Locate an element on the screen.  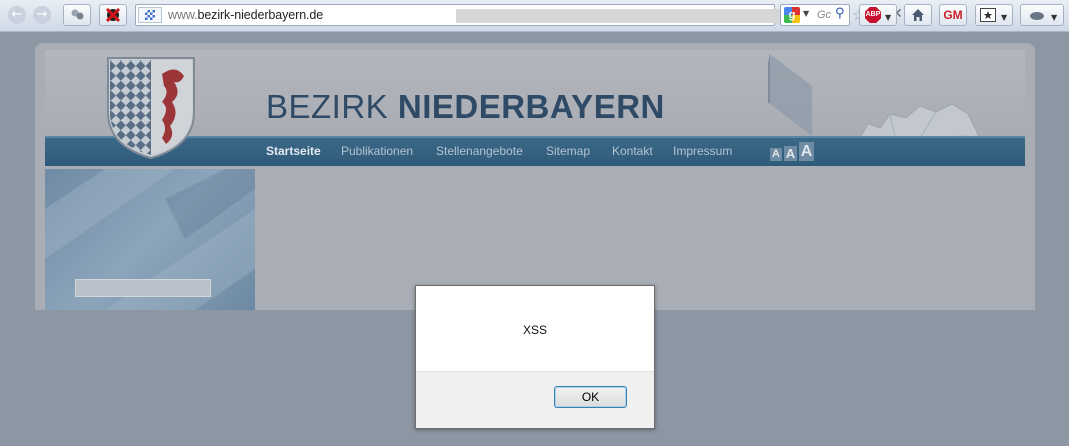
extension-icon is located at coordinates (77, 14).